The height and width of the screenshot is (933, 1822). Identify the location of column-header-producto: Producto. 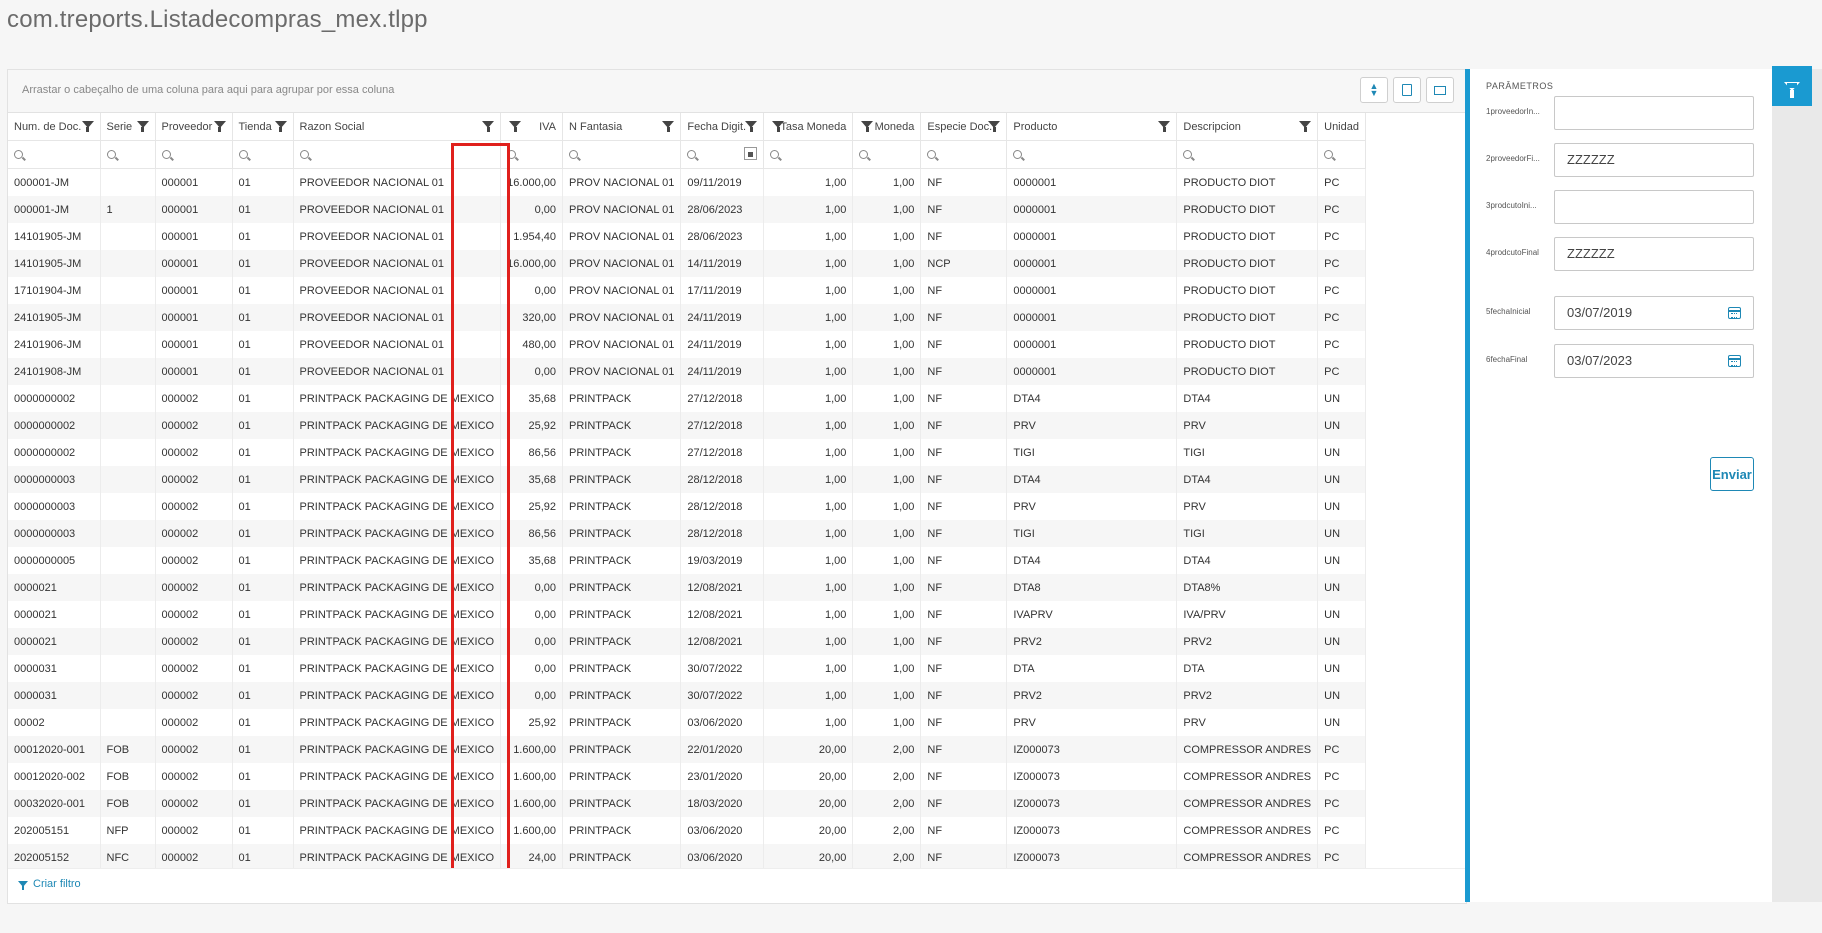
(1092, 127).